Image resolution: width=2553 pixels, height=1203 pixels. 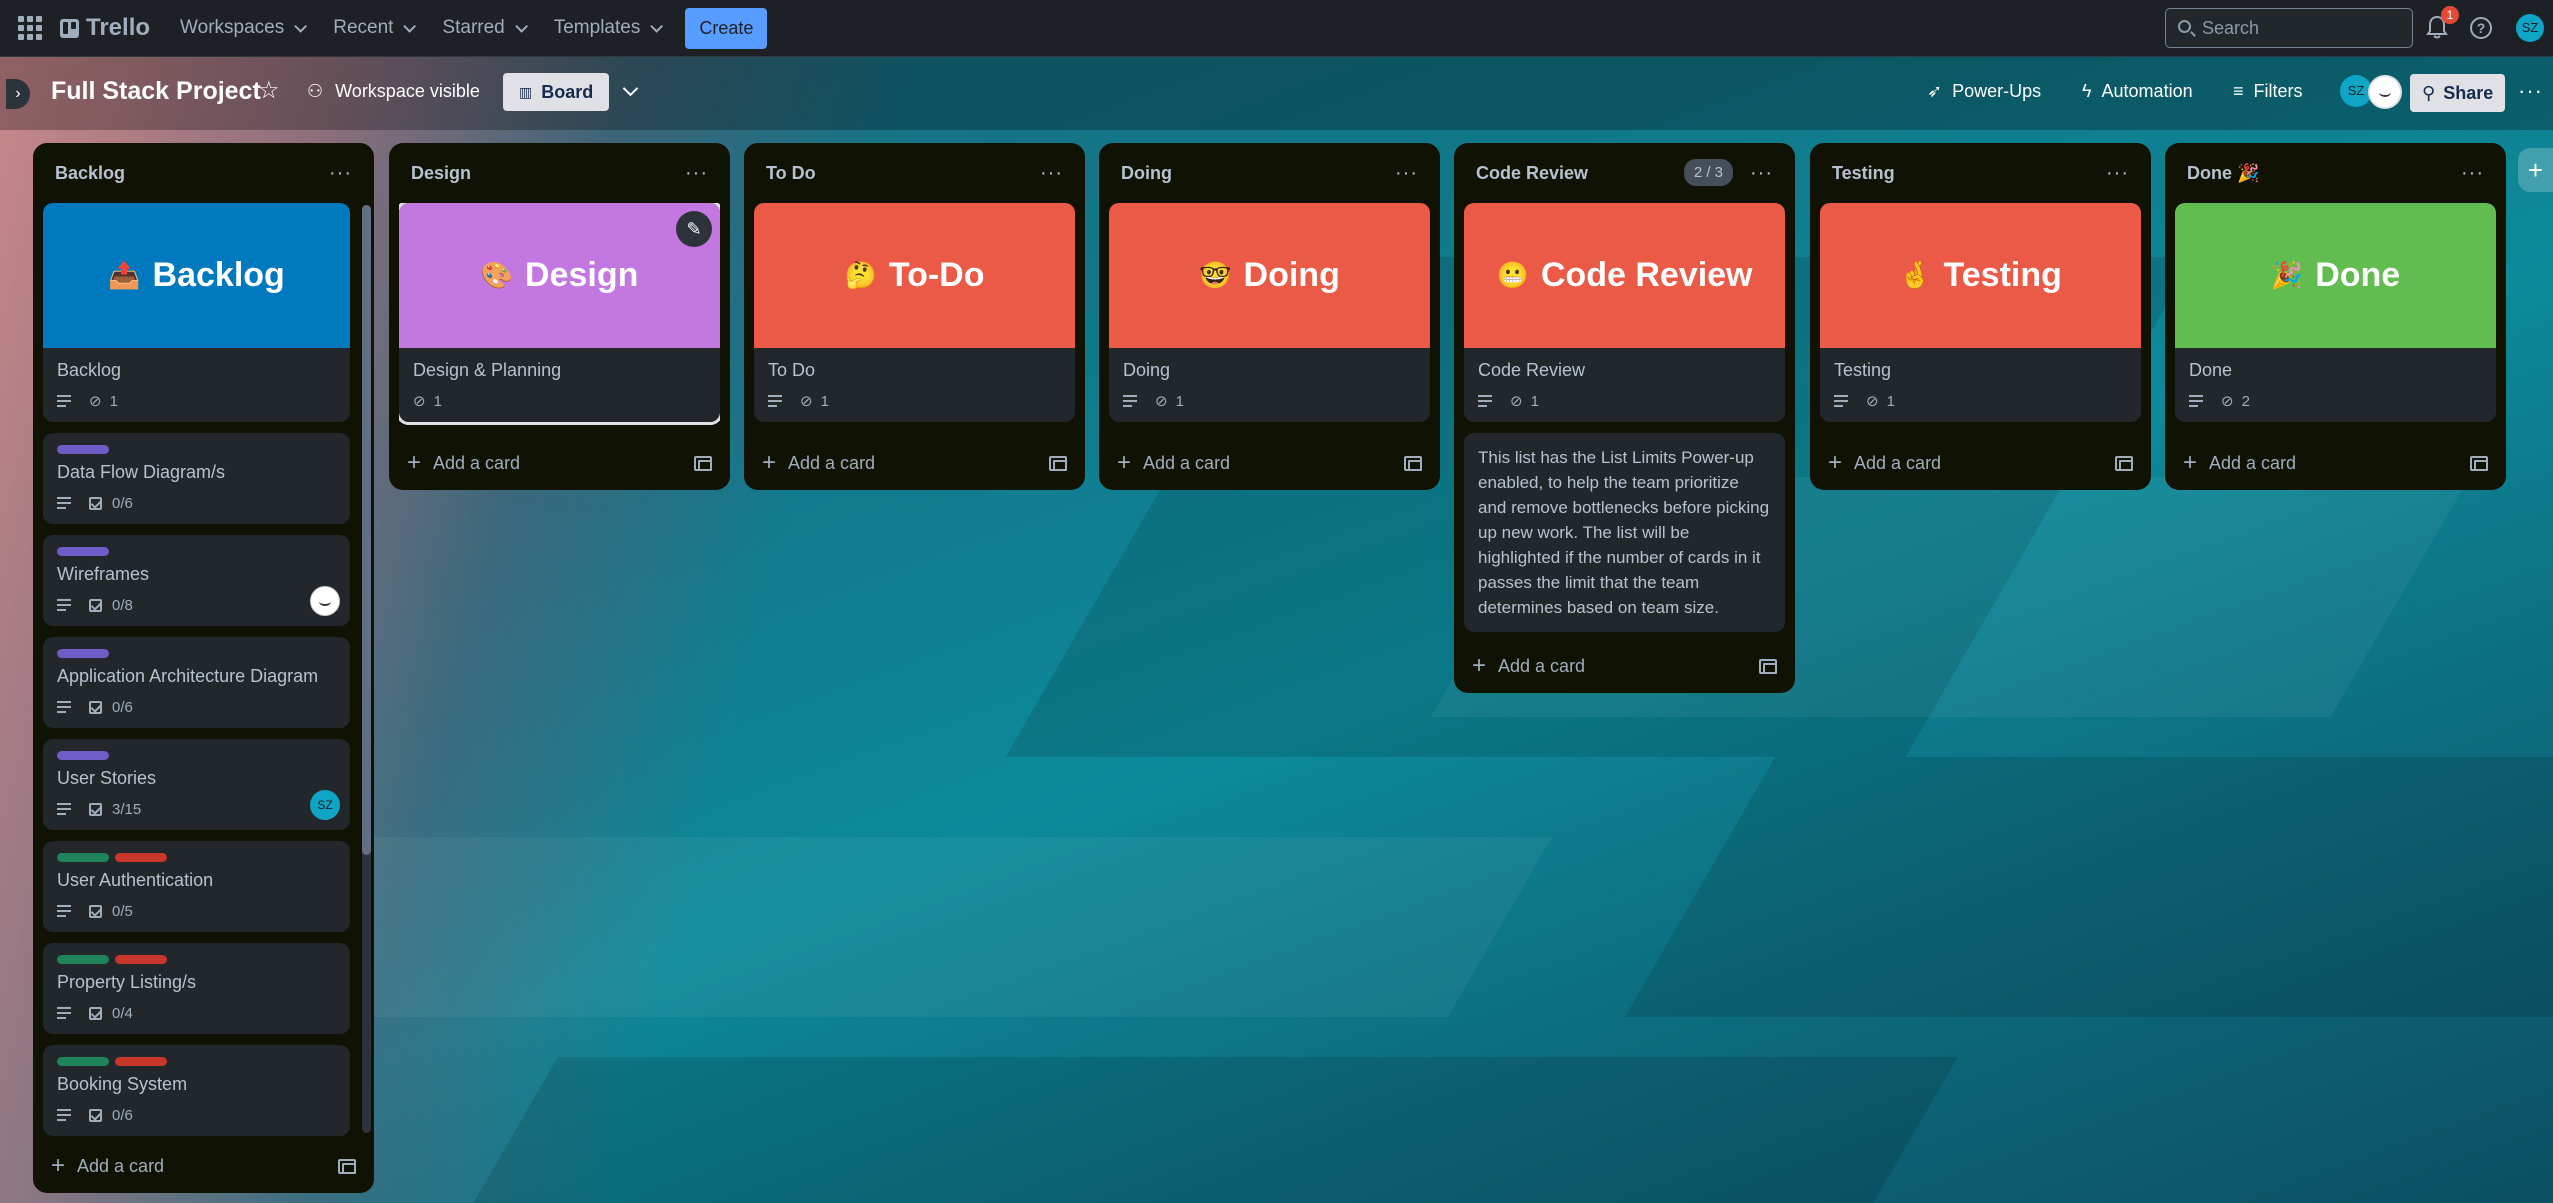 What do you see at coordinates (2223, 173) in the screenshot?
I see `list-title: Done 🎉` at bounding box center [2223, 173].